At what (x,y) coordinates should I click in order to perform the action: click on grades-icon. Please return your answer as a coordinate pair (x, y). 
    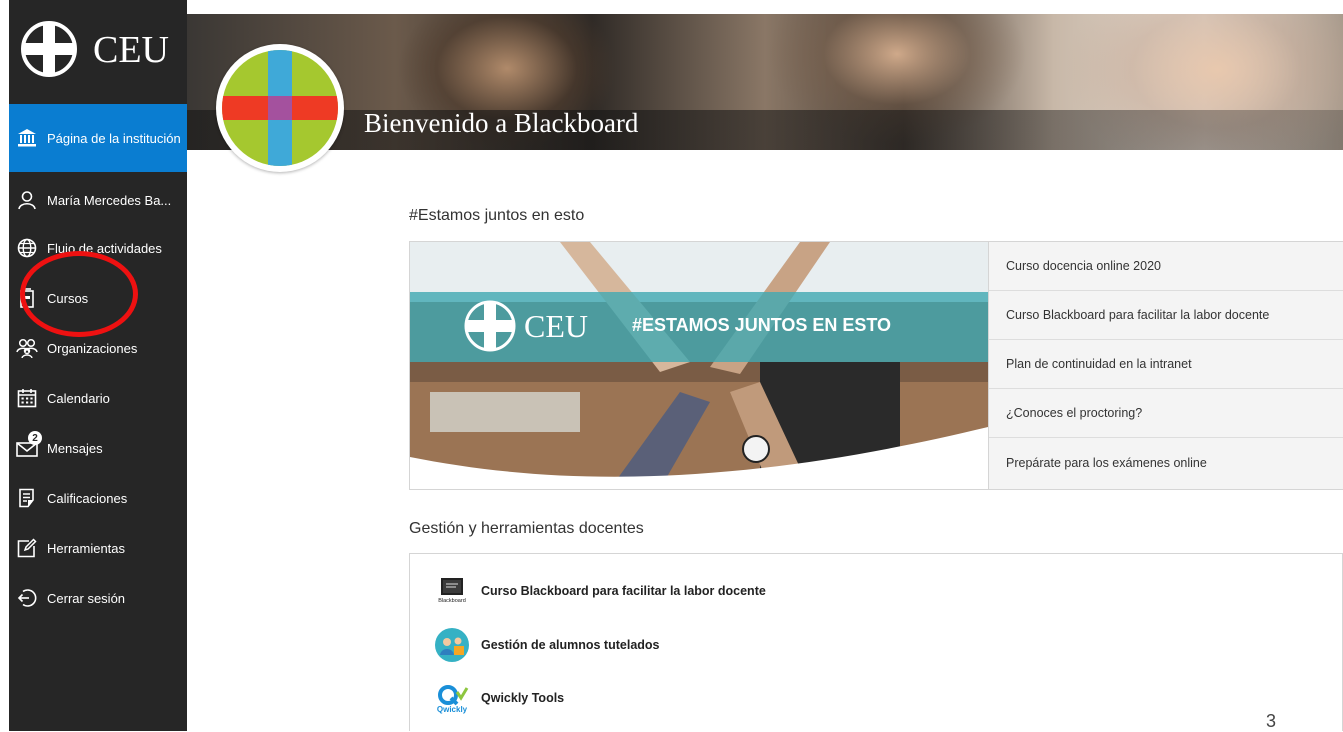
    Looking at the image, I should click on (27, 498).